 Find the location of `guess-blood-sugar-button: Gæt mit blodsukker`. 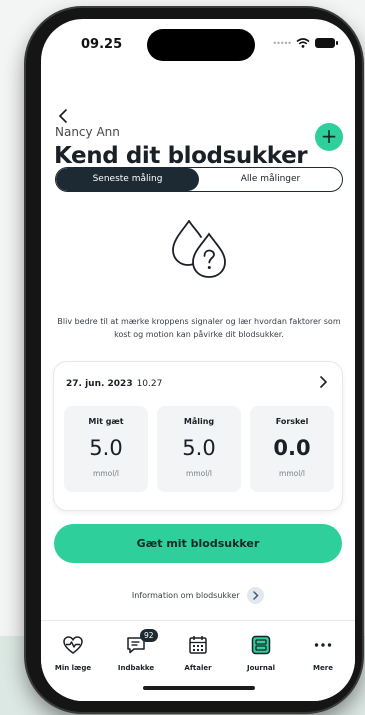

guess-blood-sugar-button: Gæt mit blodsukker is located at coordinates (198, 543).